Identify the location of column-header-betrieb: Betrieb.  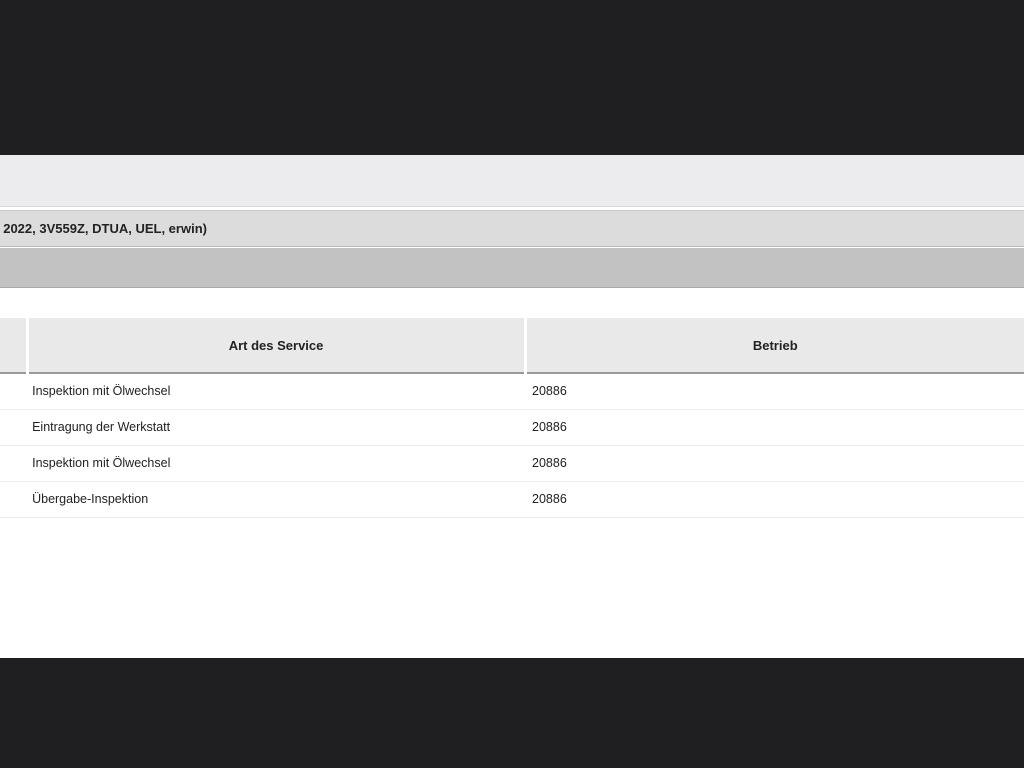
(773, 346).